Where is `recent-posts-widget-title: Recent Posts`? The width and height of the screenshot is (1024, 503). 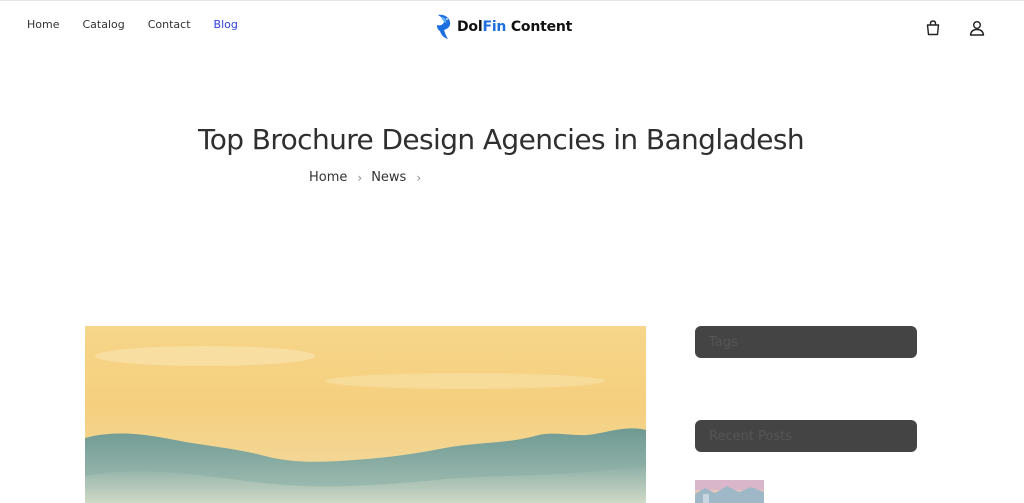
recent-posts-widget-title: Recent Posts is located at coordinates (751, 436).